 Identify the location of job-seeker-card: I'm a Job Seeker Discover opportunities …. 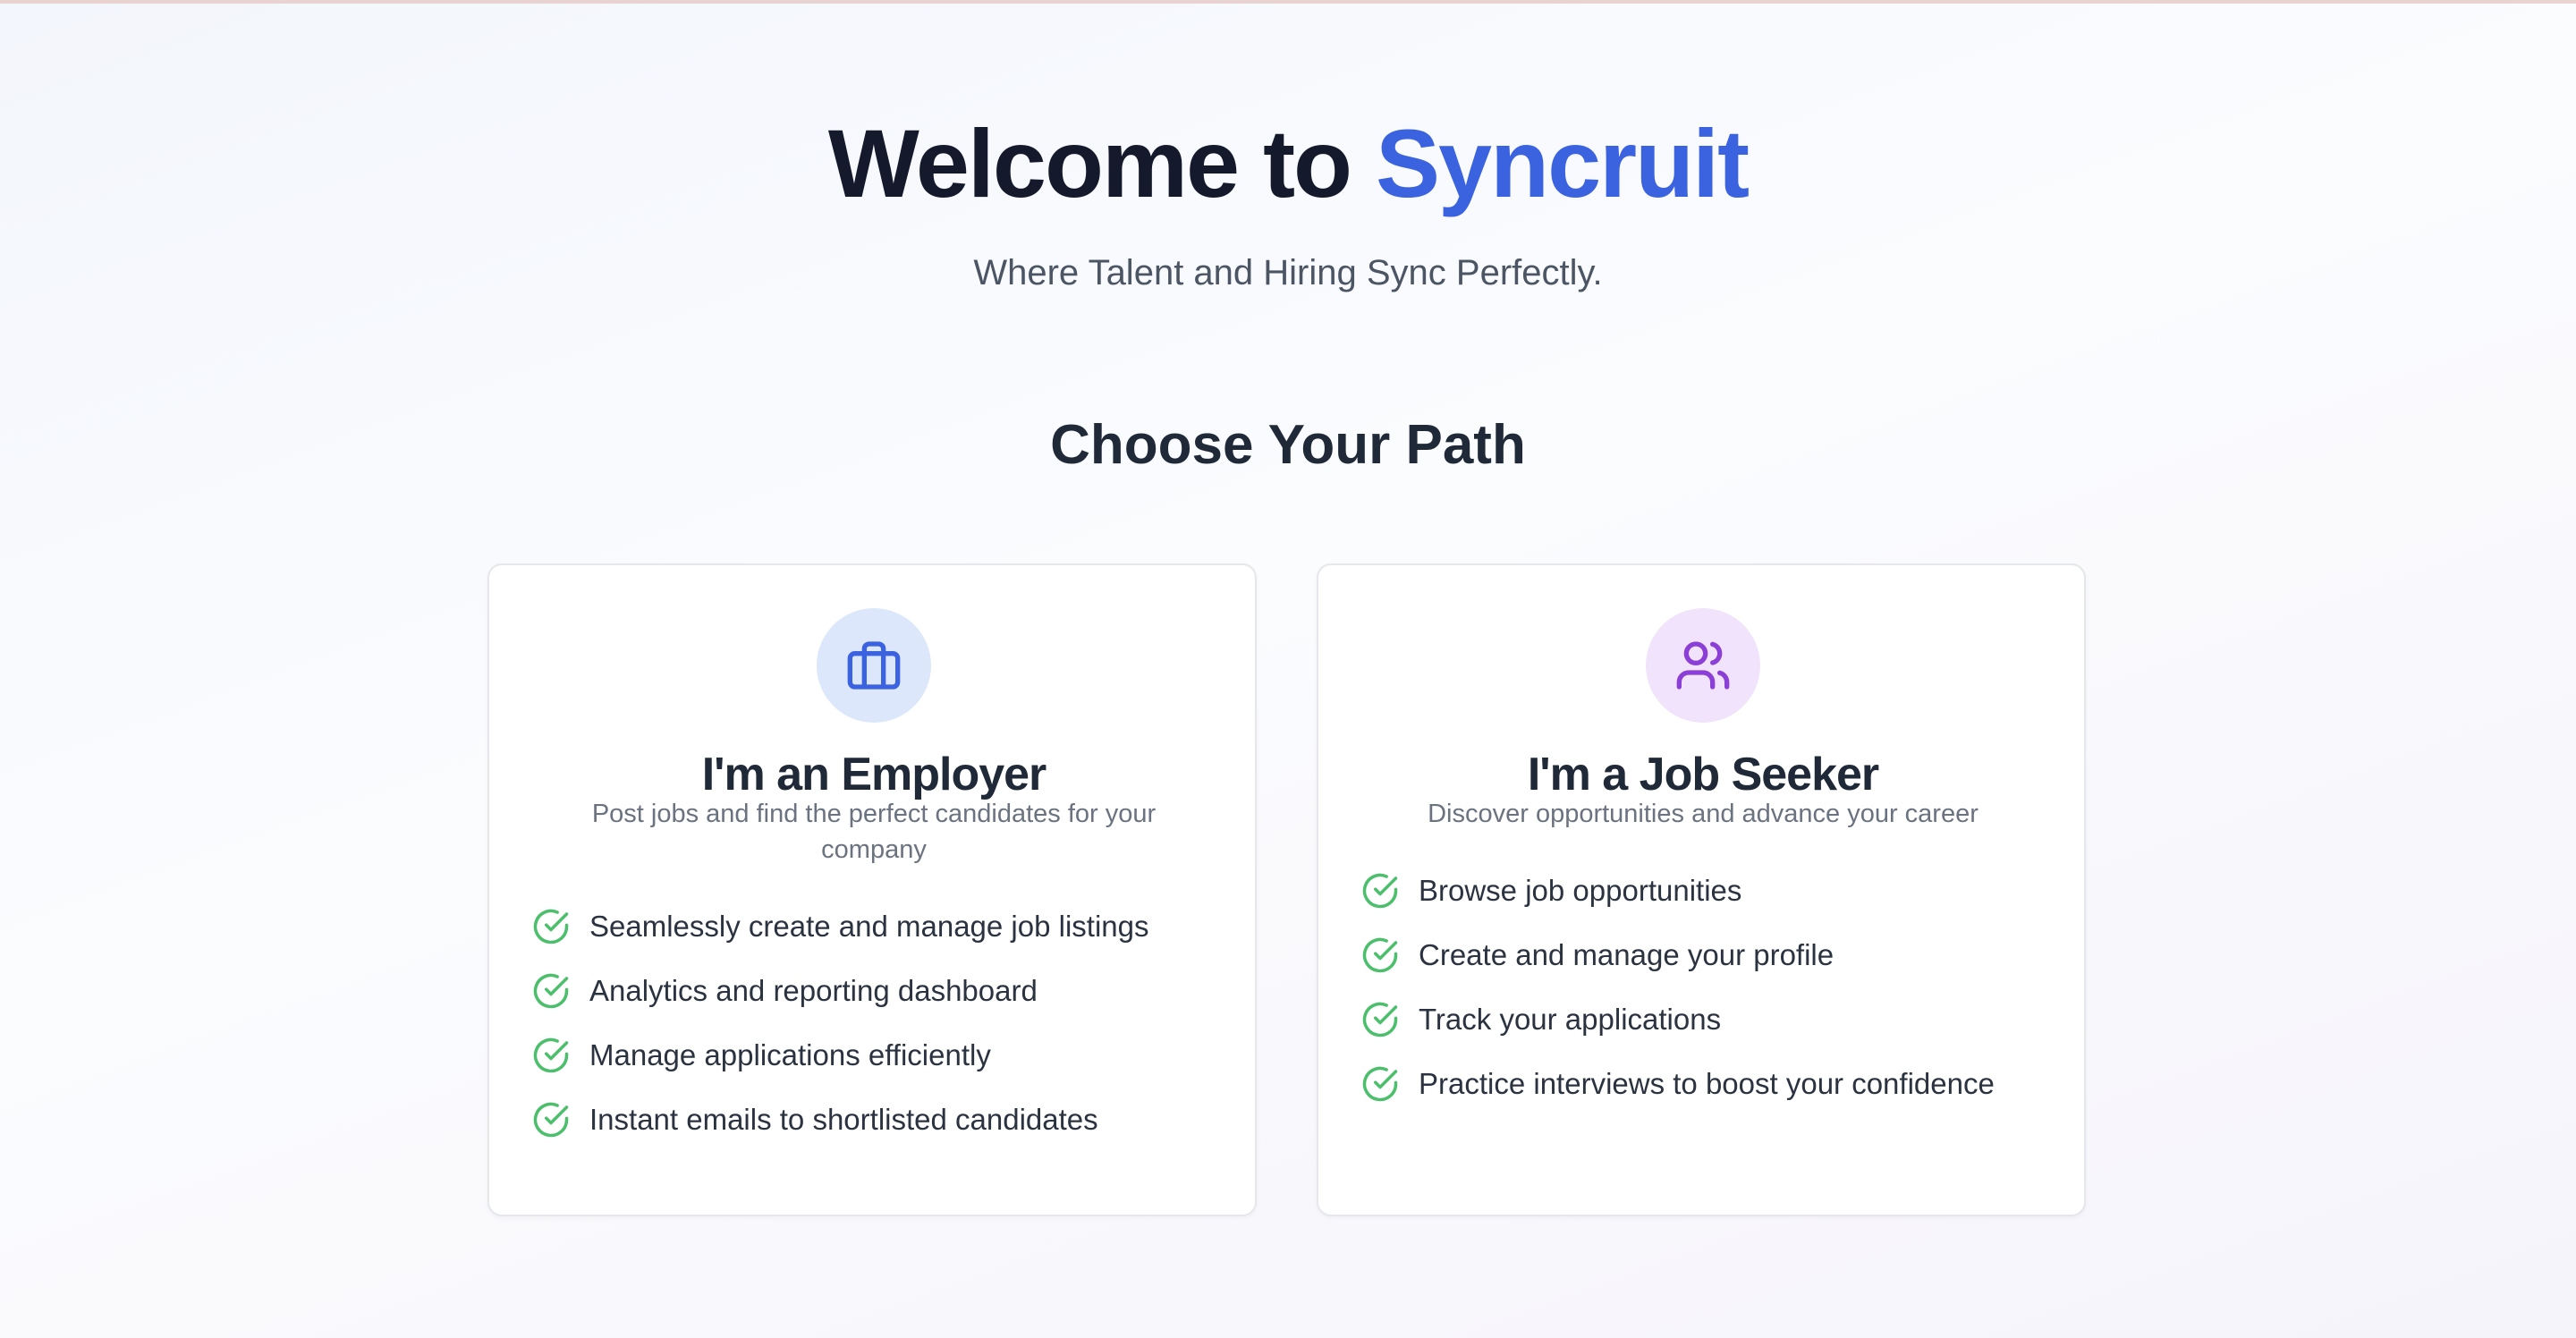
(1701, 889).